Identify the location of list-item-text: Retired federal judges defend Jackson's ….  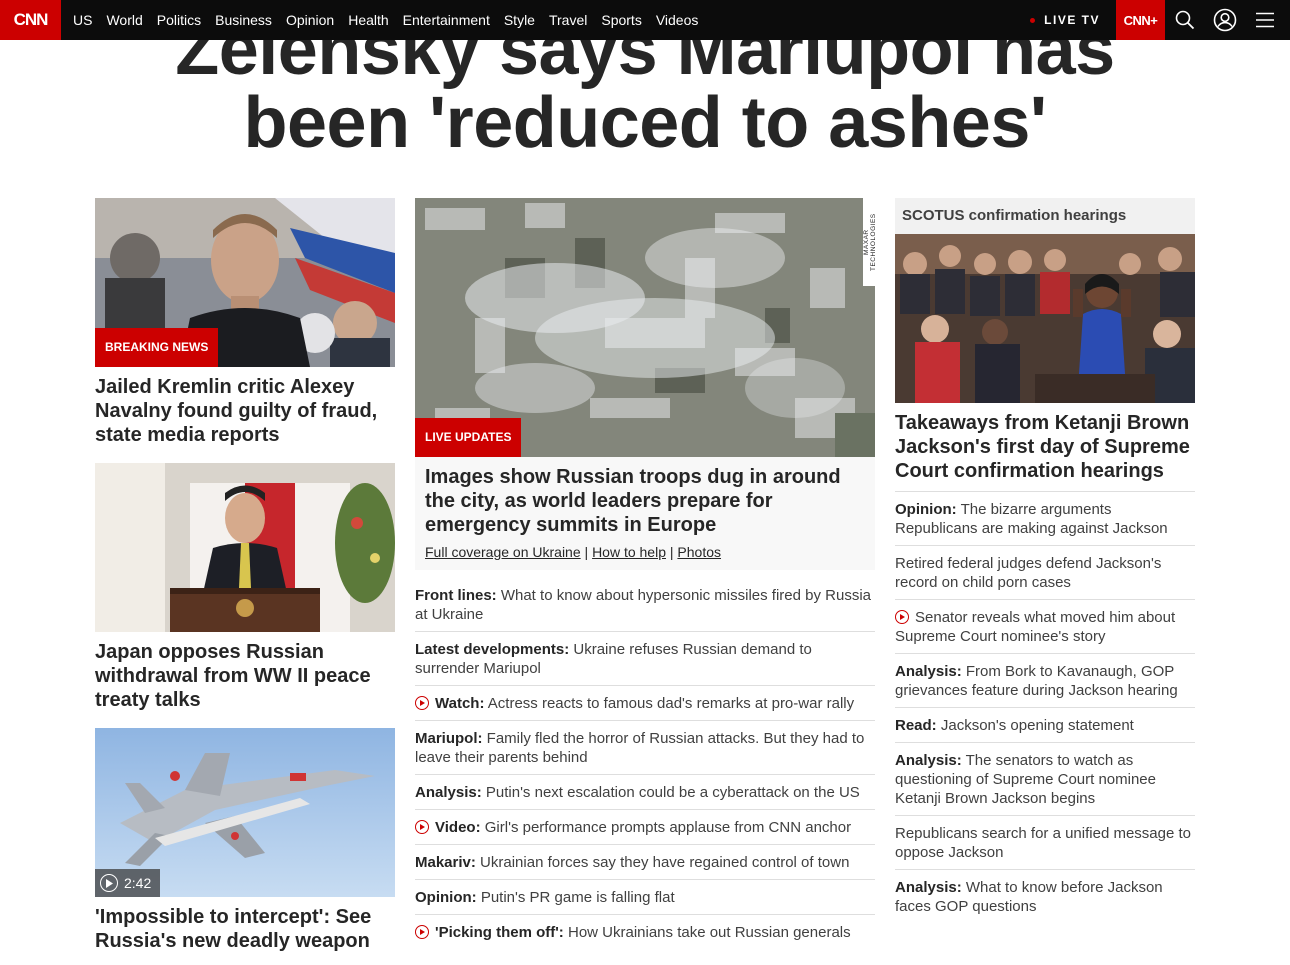
(1028, 573).